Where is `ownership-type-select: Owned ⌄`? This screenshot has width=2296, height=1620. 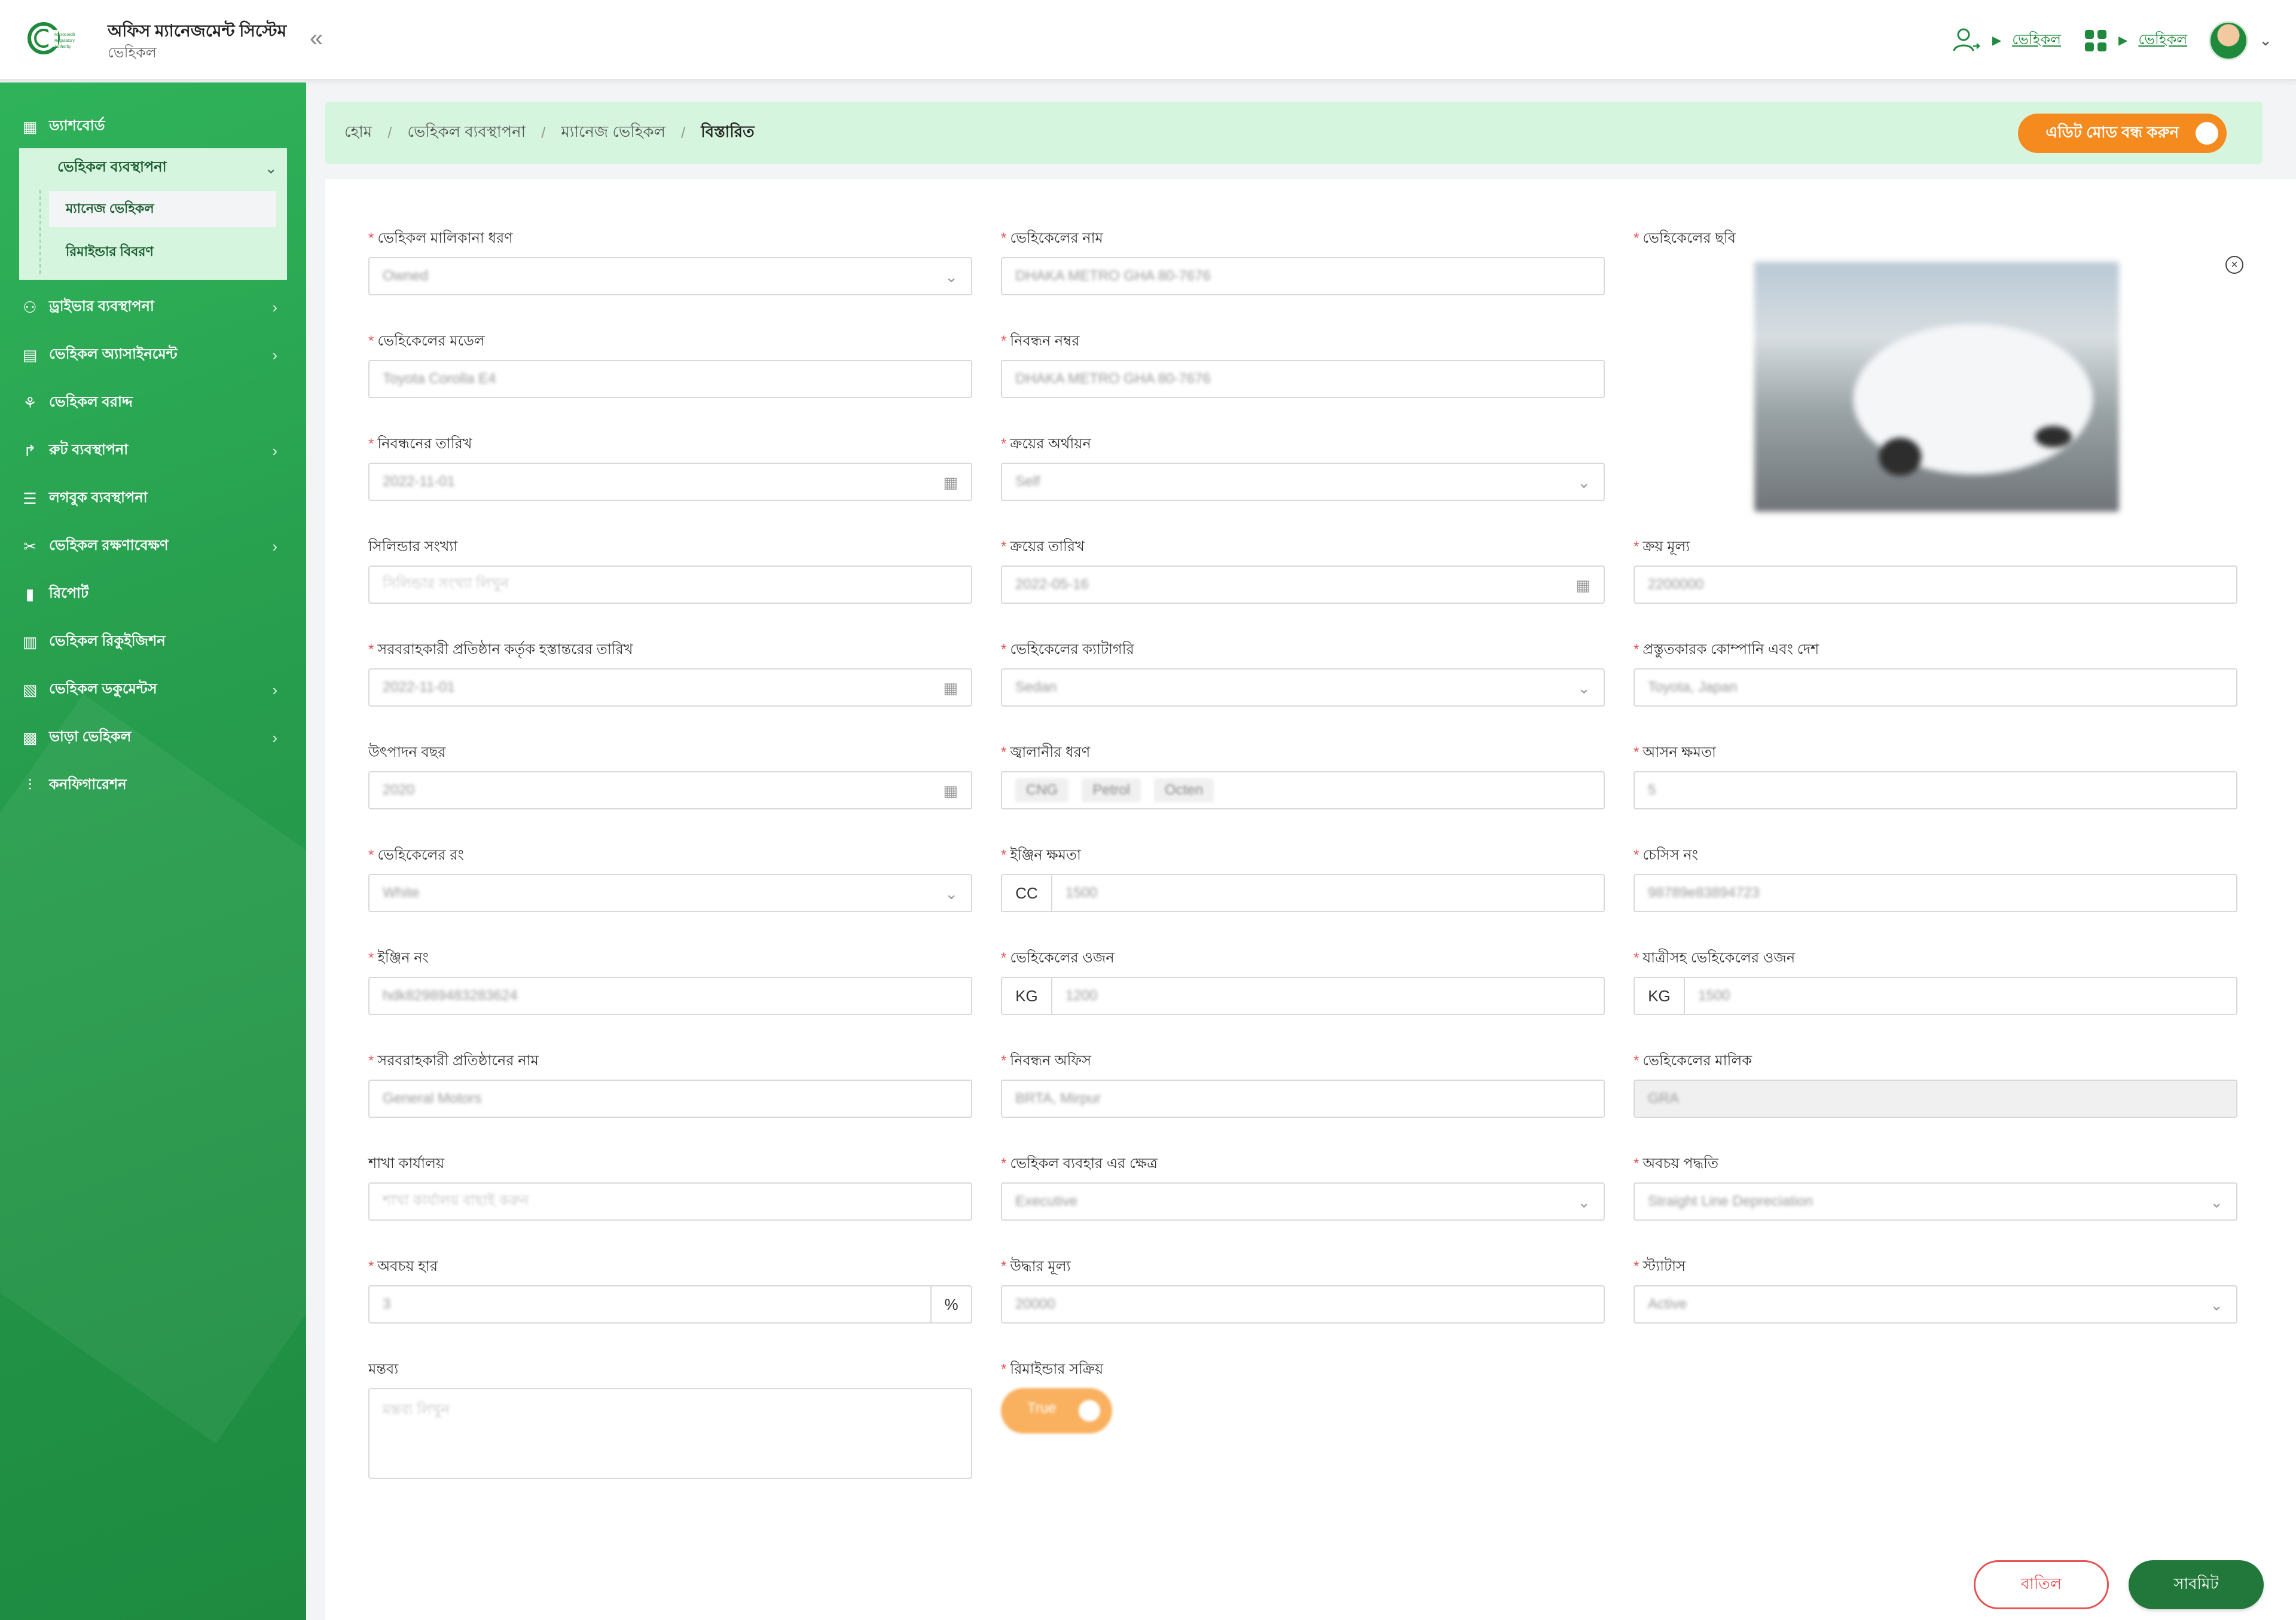
ownership-type-select: Owned ⌄ is located at coordinates (670, 276).